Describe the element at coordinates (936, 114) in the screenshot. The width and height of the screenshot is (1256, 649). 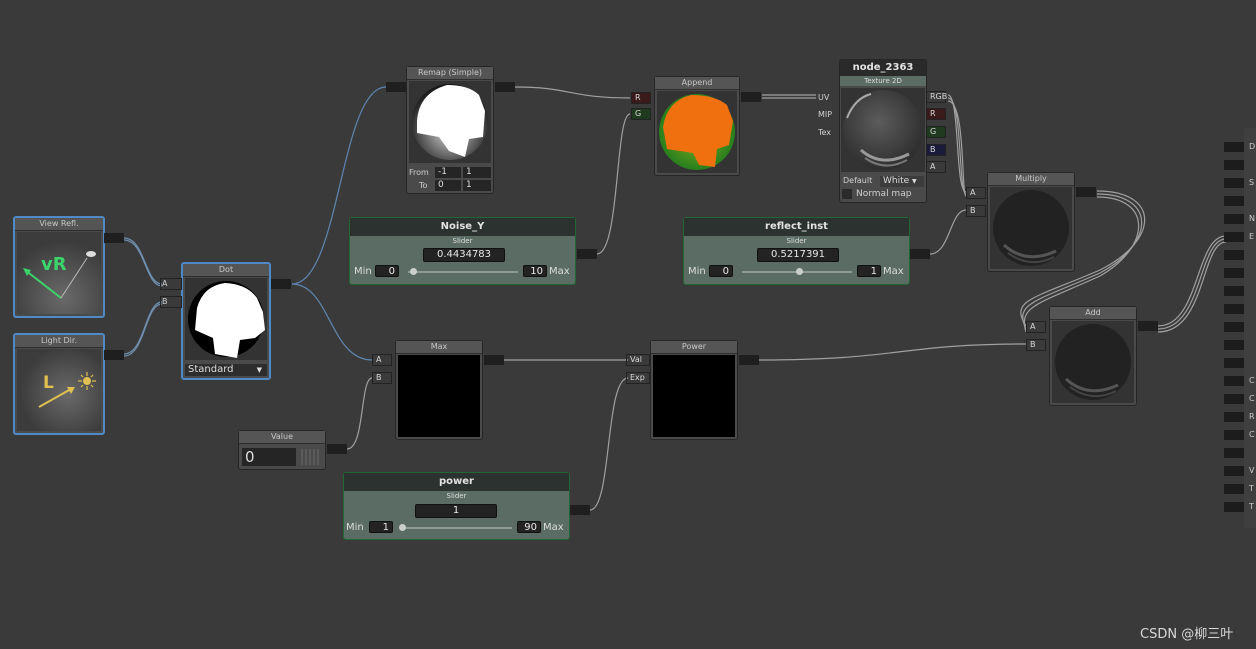
I see `texture-out-r: R` at that location.